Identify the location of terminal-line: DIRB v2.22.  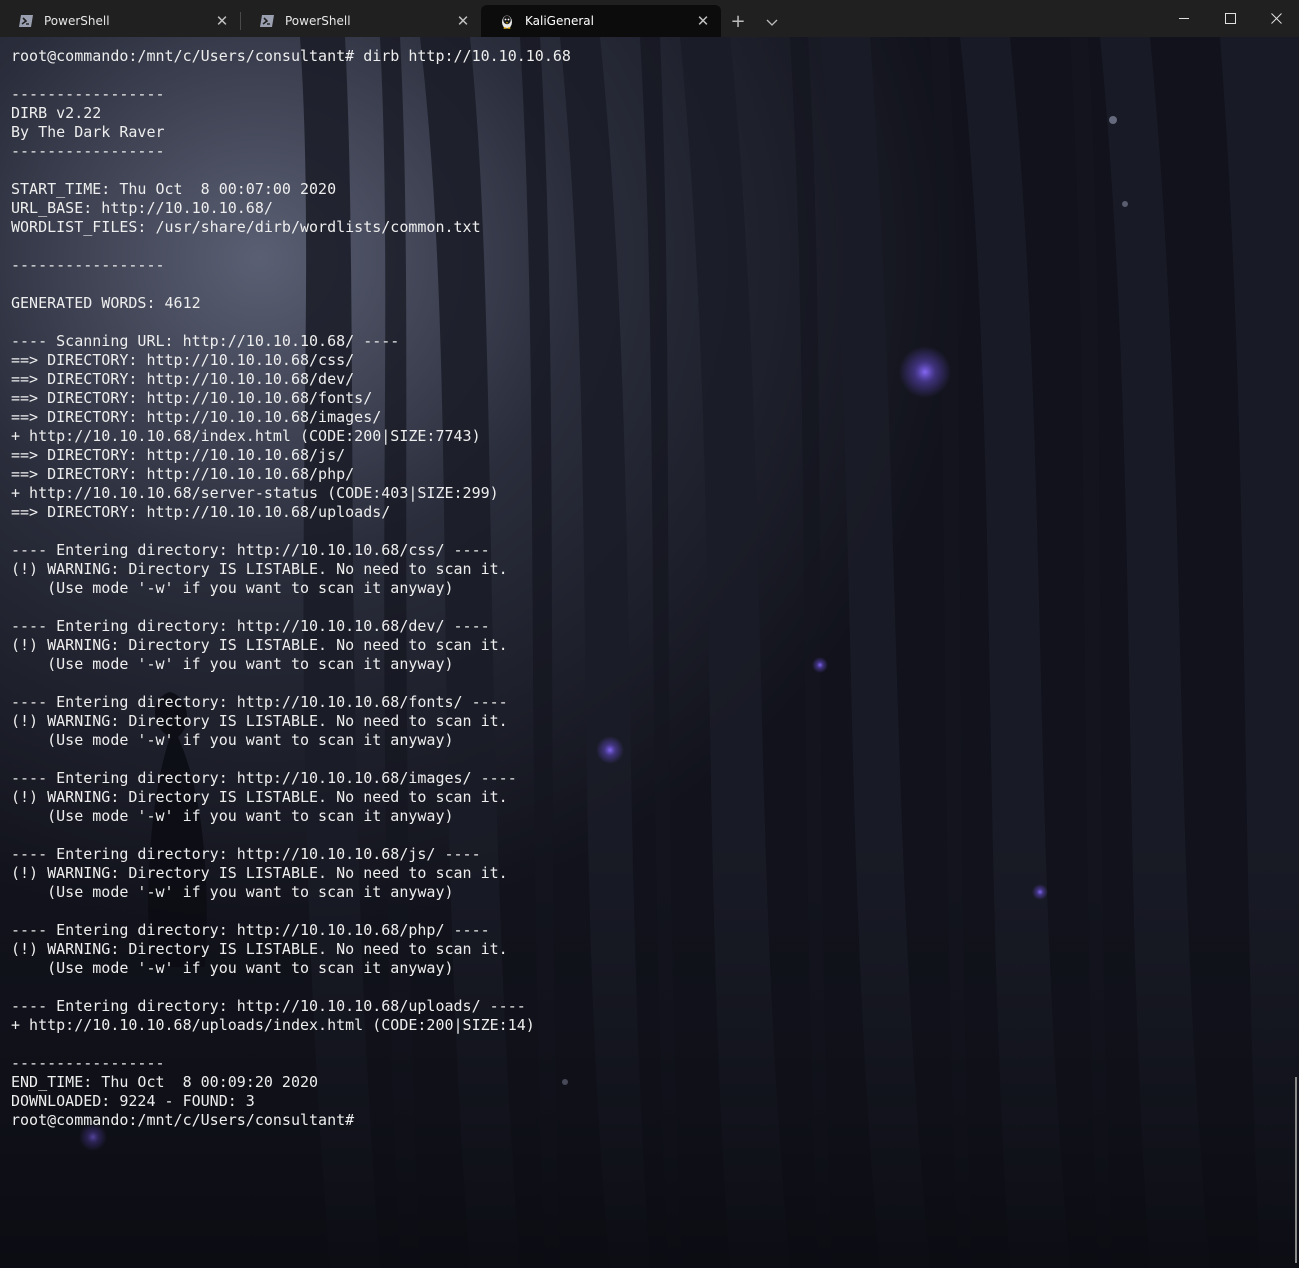
(56, 113).